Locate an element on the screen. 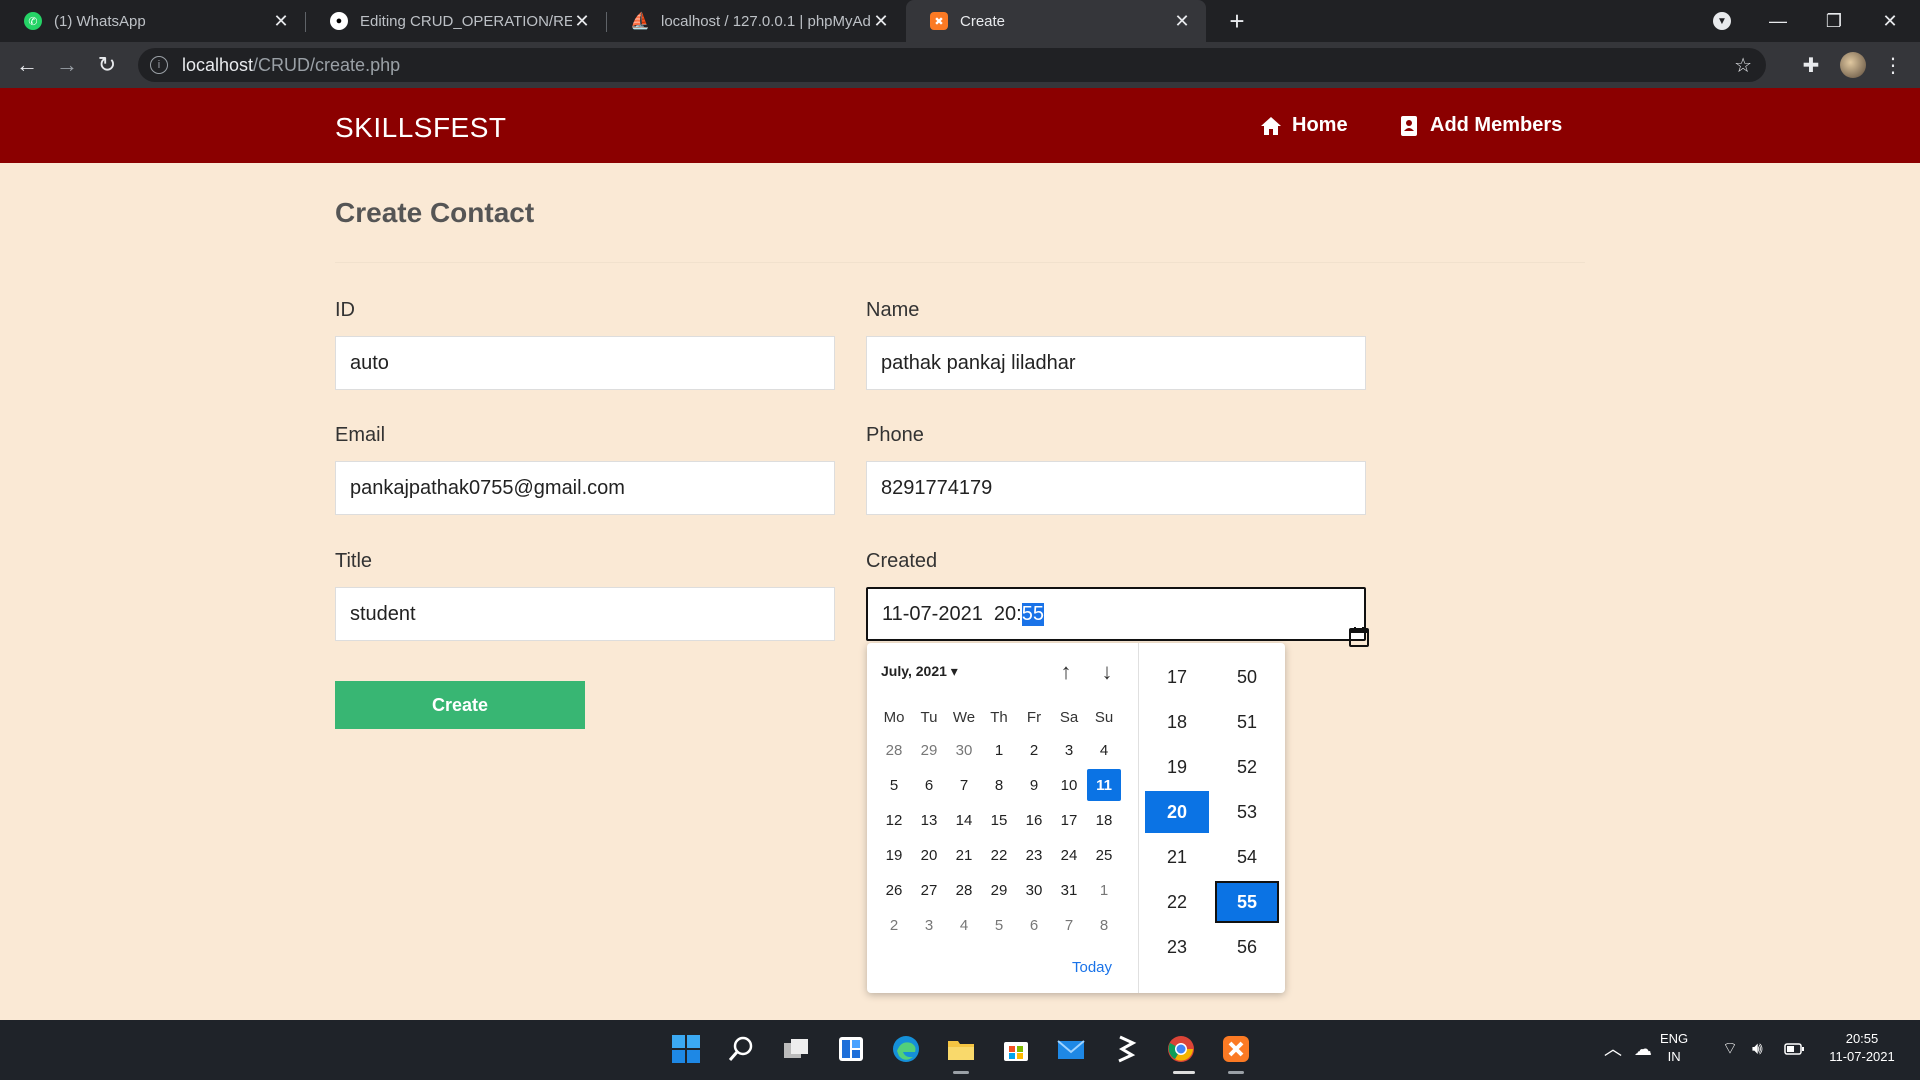 The width and height of the screenshot is (1920, 1080). calendar-day: 22 is located at coordinates (999, 855).